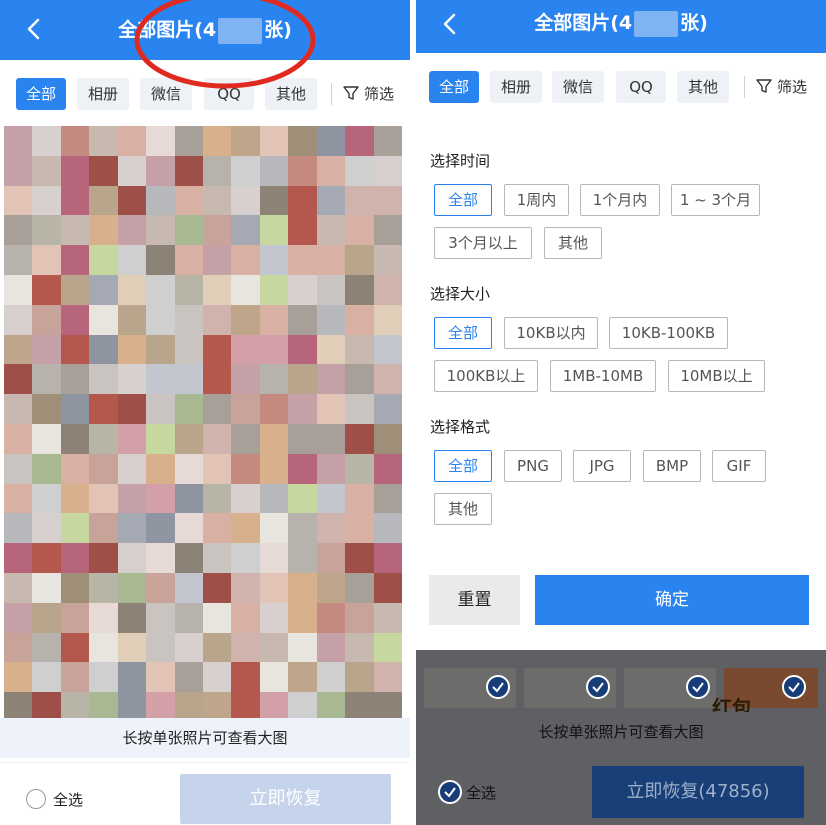 Image resolution: width=826 pixels, height=825 pixels. What do you see at coordinates (36, 799) in the screenshot?
I see `select-all-radio` at bounding box center [36, 799].